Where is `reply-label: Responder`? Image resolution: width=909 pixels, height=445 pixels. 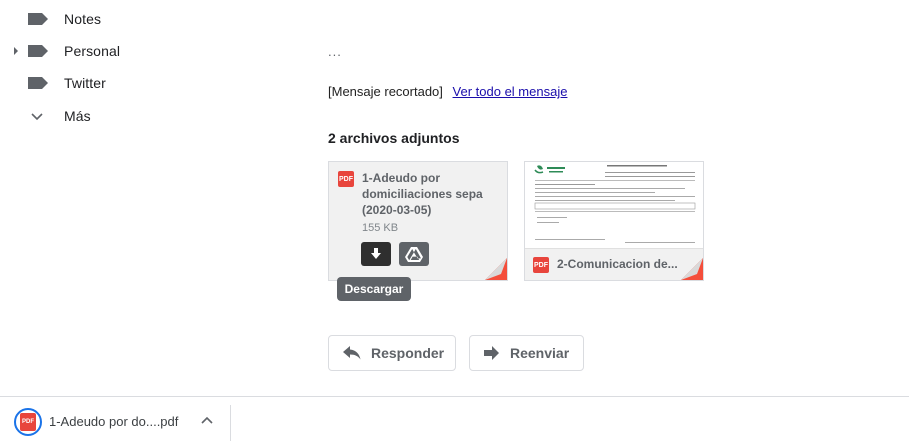 reply-label: Responder is located at coordinates (408, 353).